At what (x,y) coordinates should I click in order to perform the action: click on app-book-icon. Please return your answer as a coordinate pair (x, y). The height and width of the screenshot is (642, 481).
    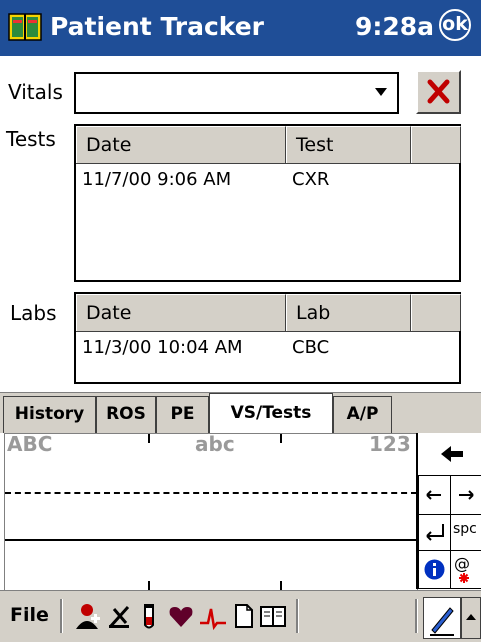
    Looking at the image, I should click on (25, 27).